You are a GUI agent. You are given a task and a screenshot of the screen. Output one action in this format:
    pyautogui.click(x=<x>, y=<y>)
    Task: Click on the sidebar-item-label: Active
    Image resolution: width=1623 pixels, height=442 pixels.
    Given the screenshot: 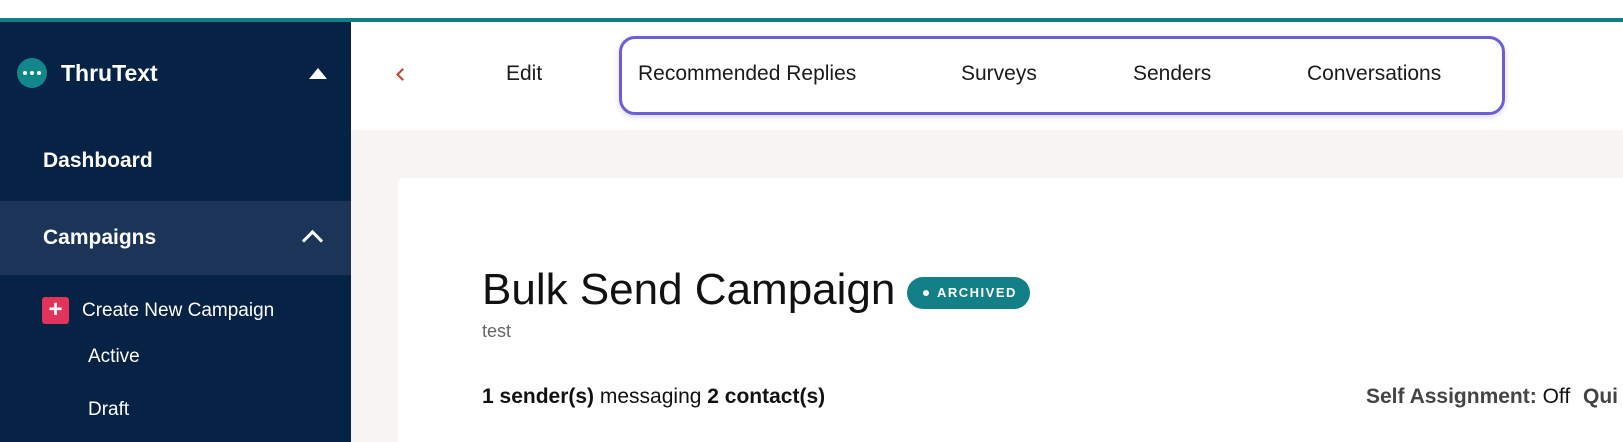 What is the action you would take?
    pyautogui.click(x=114, y=356)
    